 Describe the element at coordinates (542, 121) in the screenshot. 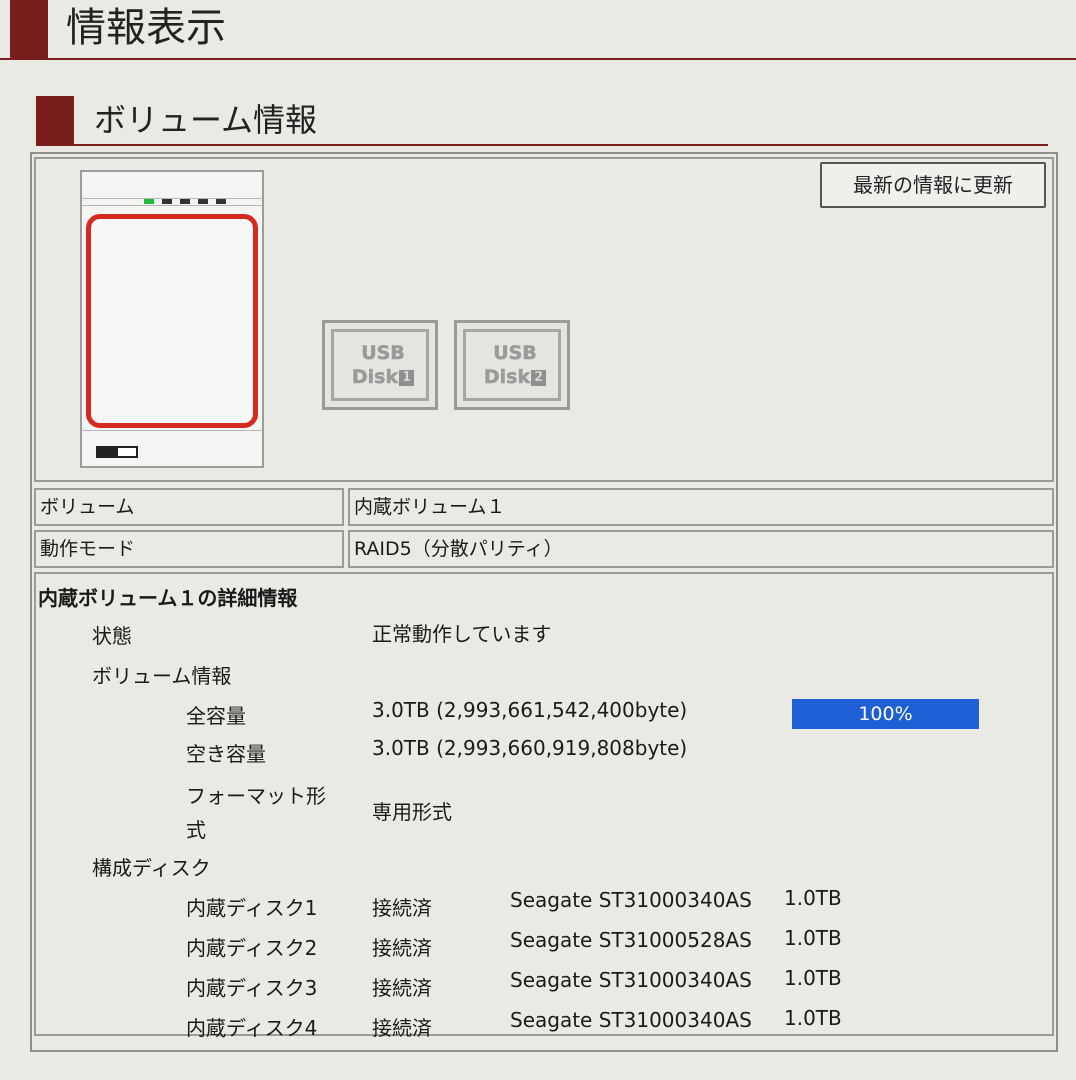

I see `section-header: ボリューム情報` at that location.